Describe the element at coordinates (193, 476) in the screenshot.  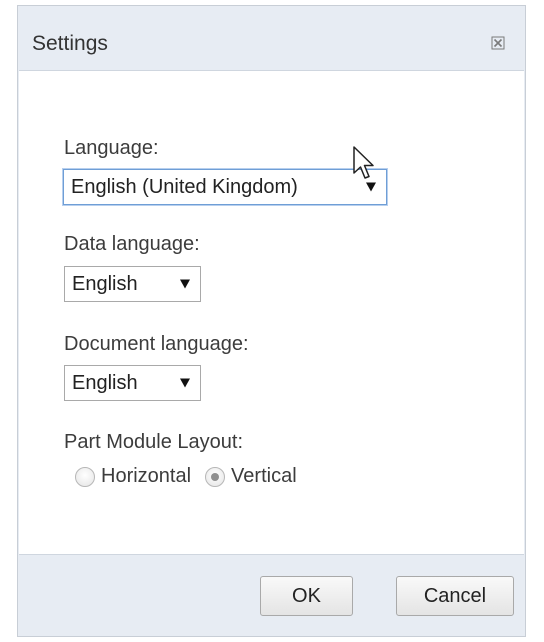
I see `layout-radio-group: Horizontal Vertical` at that location.